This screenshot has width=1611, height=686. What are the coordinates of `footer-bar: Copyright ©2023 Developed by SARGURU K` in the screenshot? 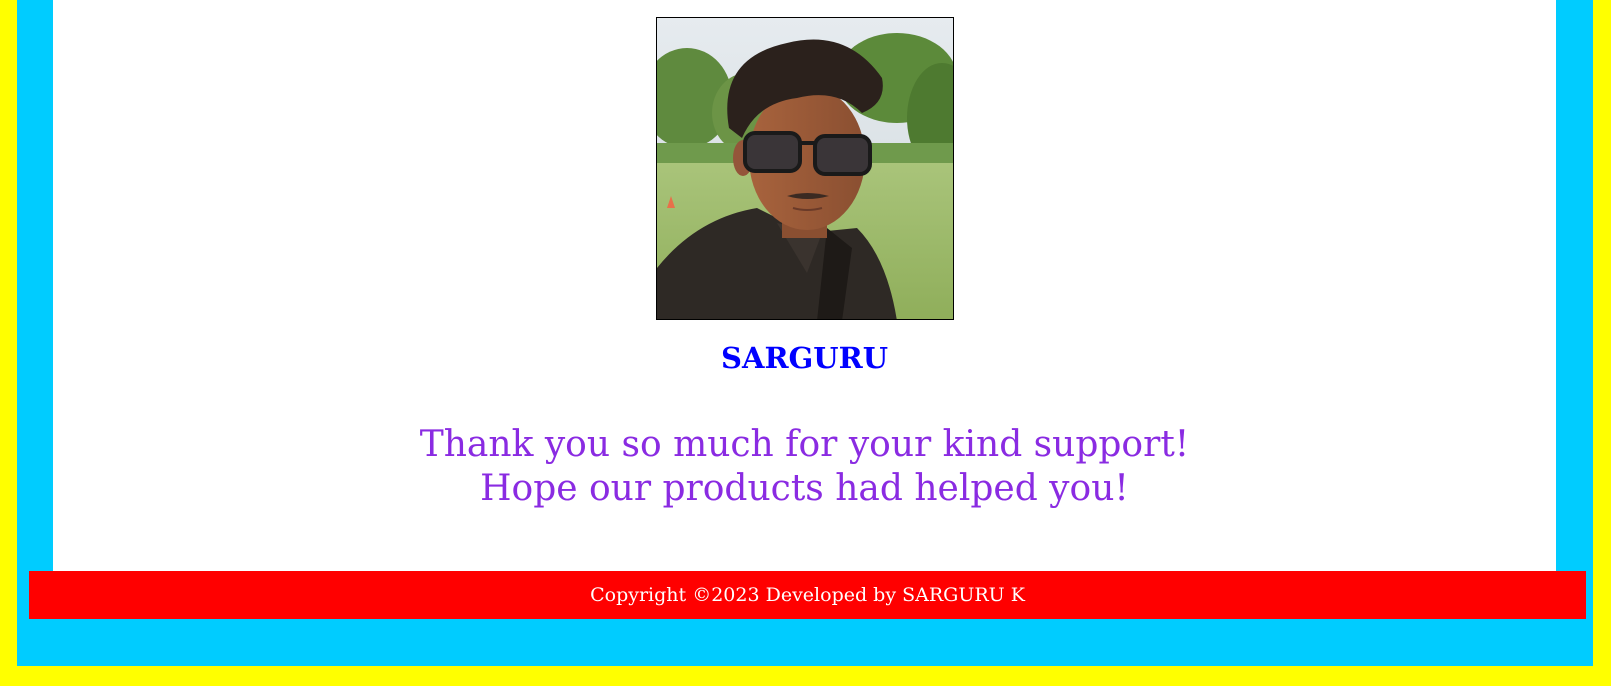 It's located at (807, 595).